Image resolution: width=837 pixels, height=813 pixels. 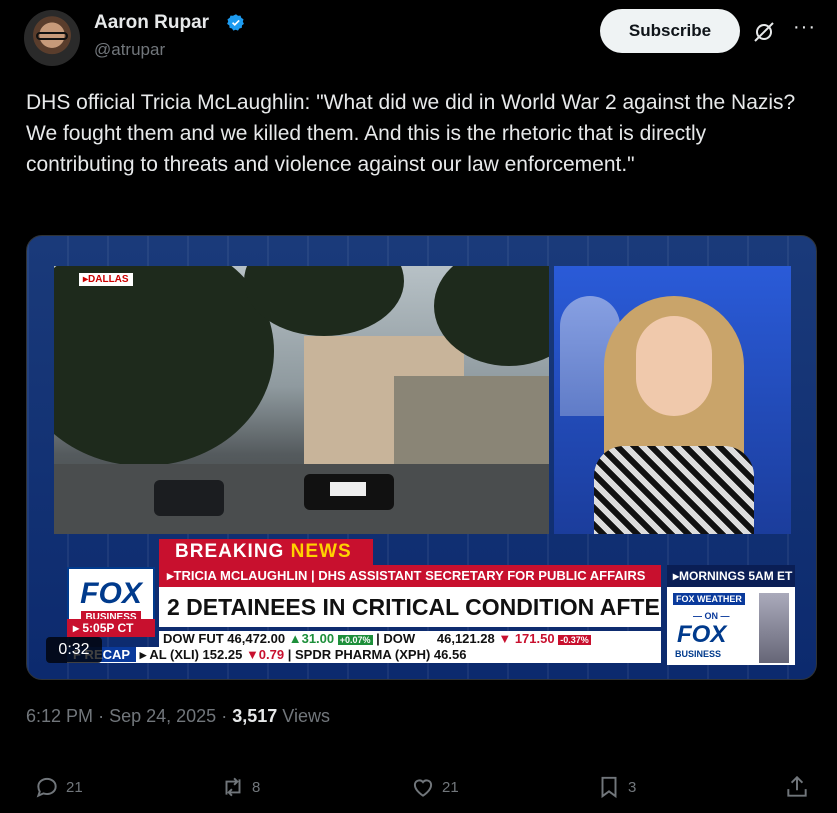 I want to click on tweet-meta: 6:12 PM · Sep 24, 2025 · 3,517 Views, so click(x=178, y=716).